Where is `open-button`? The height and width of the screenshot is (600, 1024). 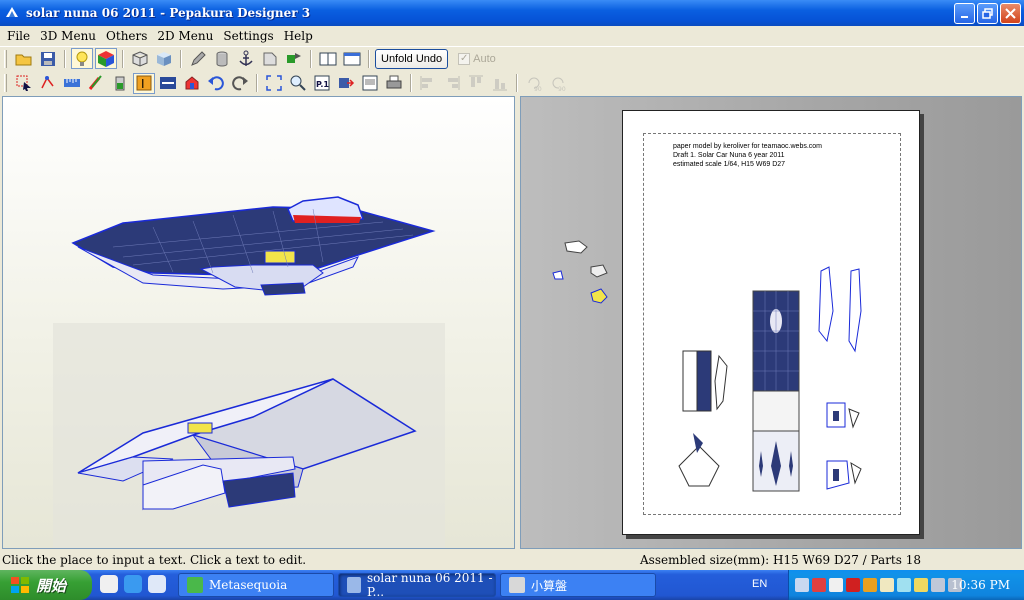 open-button is located at coordinates (24, 58).